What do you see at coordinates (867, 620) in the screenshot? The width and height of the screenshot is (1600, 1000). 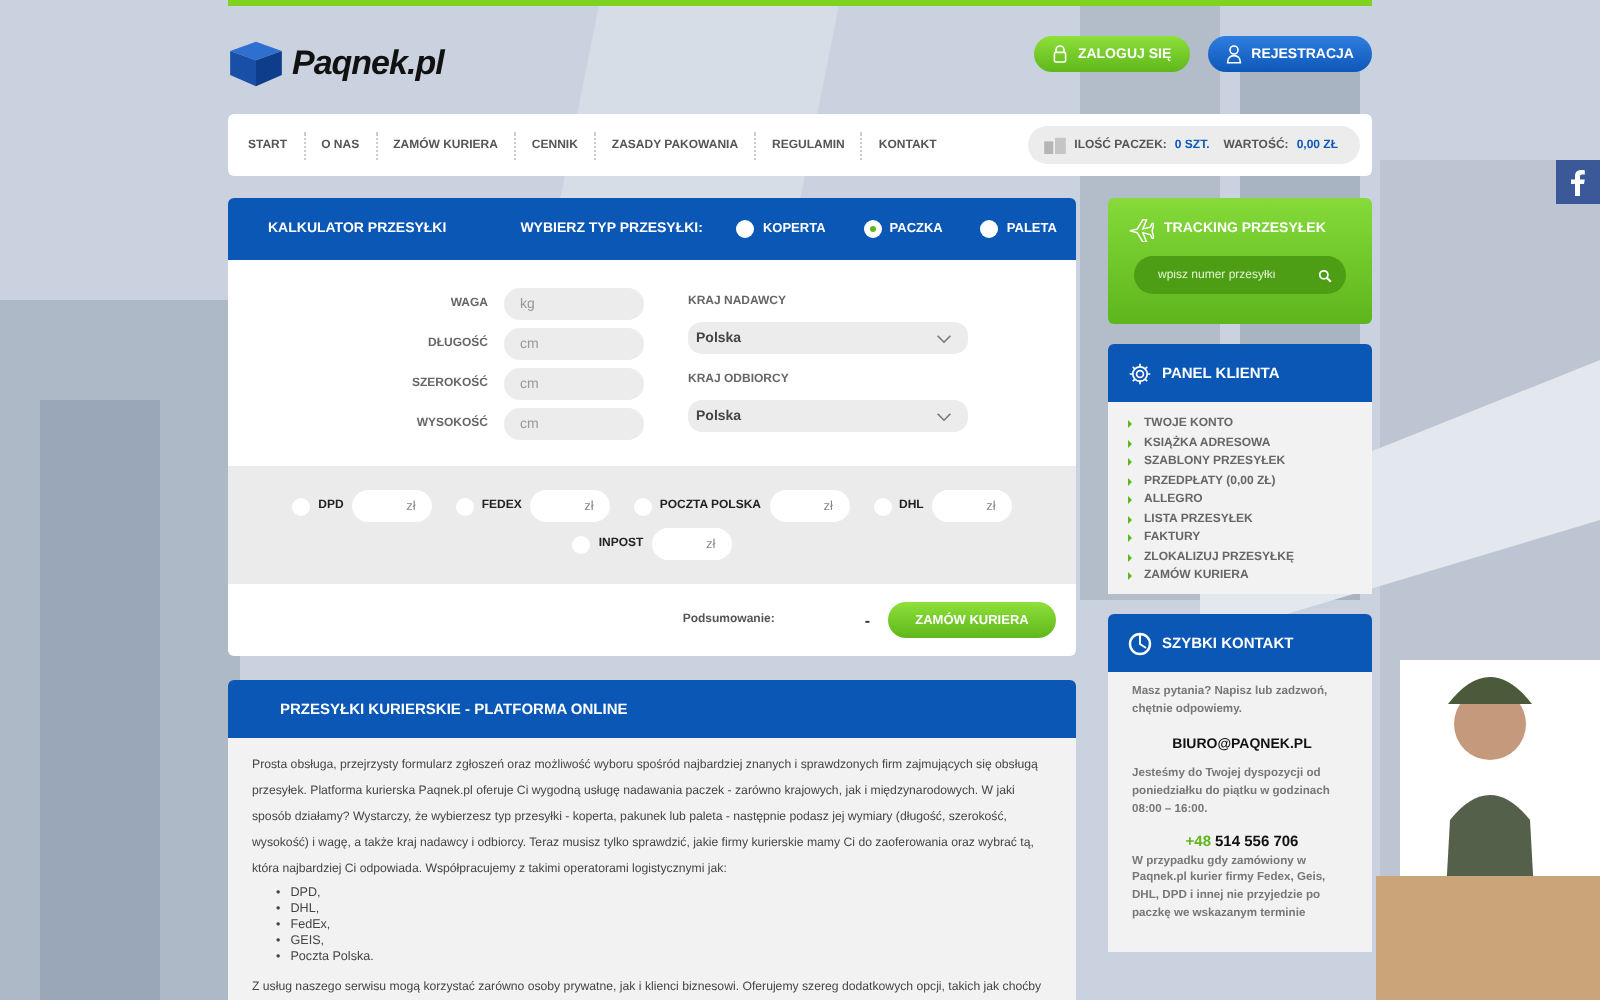 I see `summary-value: -` at bounding box center [867, 620].